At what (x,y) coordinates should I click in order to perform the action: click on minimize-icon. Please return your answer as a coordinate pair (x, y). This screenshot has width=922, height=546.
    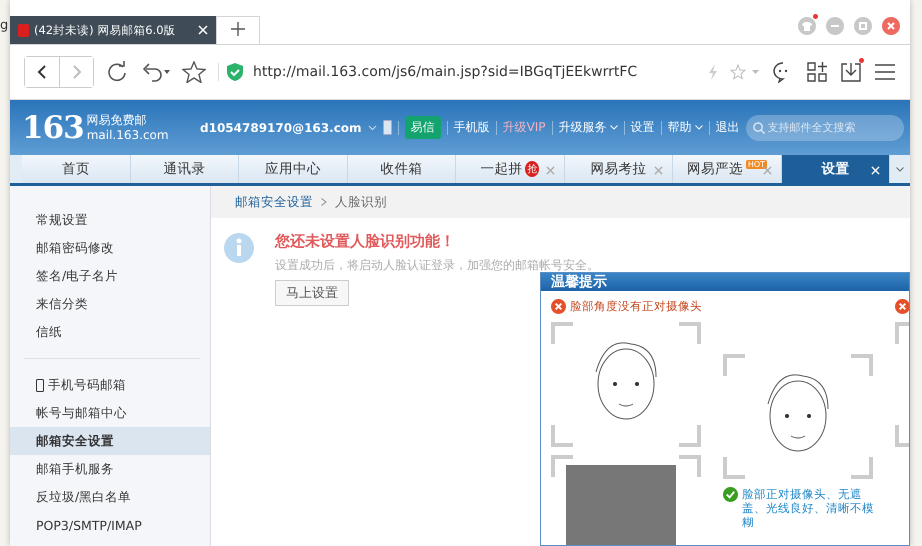
    Looking at the image, I should click on (835, 26).